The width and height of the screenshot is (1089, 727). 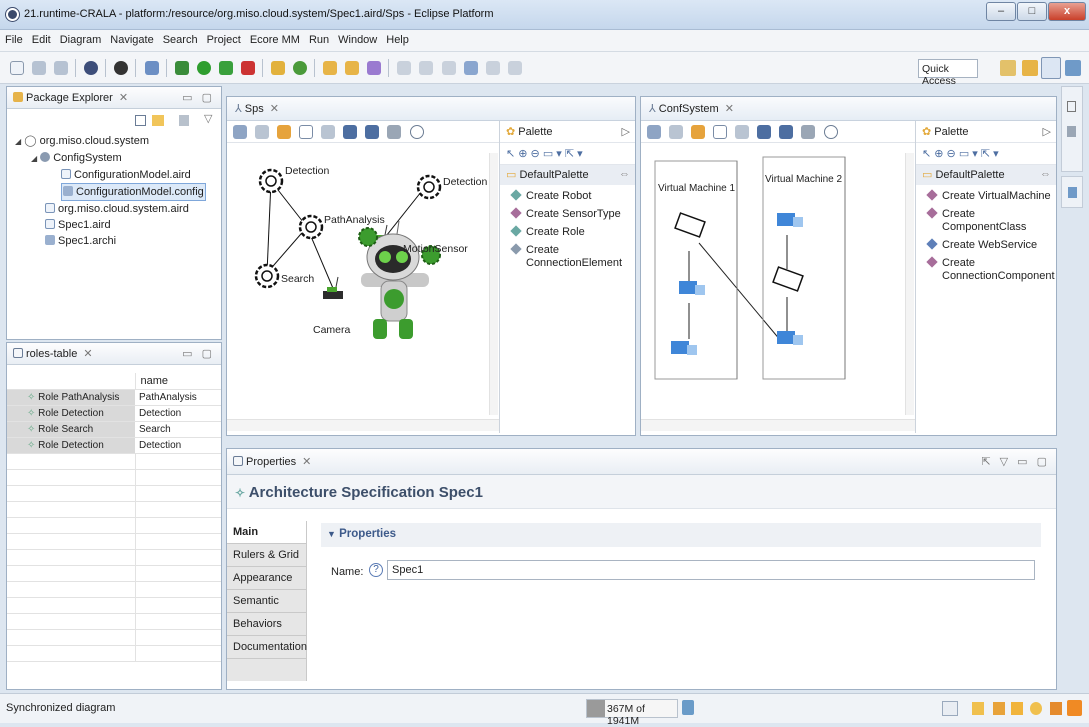 What do you see at coordinates (1017, 708) in the screenshot?
I see `tasks-icon` at bounding box center [1017, 708].